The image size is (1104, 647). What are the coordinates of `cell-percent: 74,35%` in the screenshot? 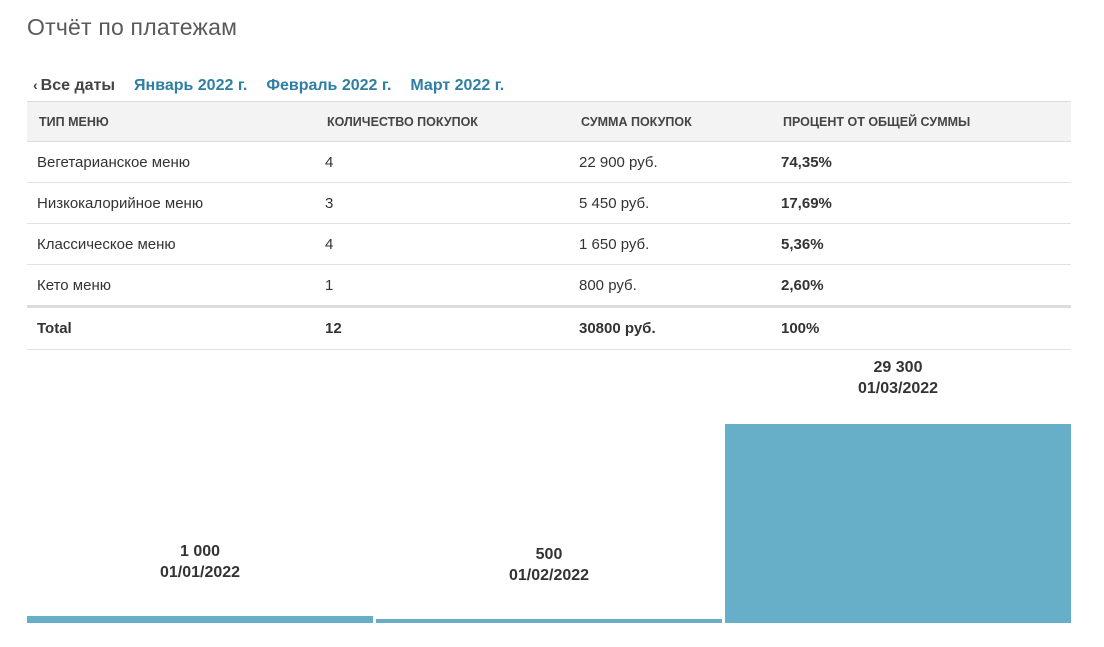 It's located at (921, 162).